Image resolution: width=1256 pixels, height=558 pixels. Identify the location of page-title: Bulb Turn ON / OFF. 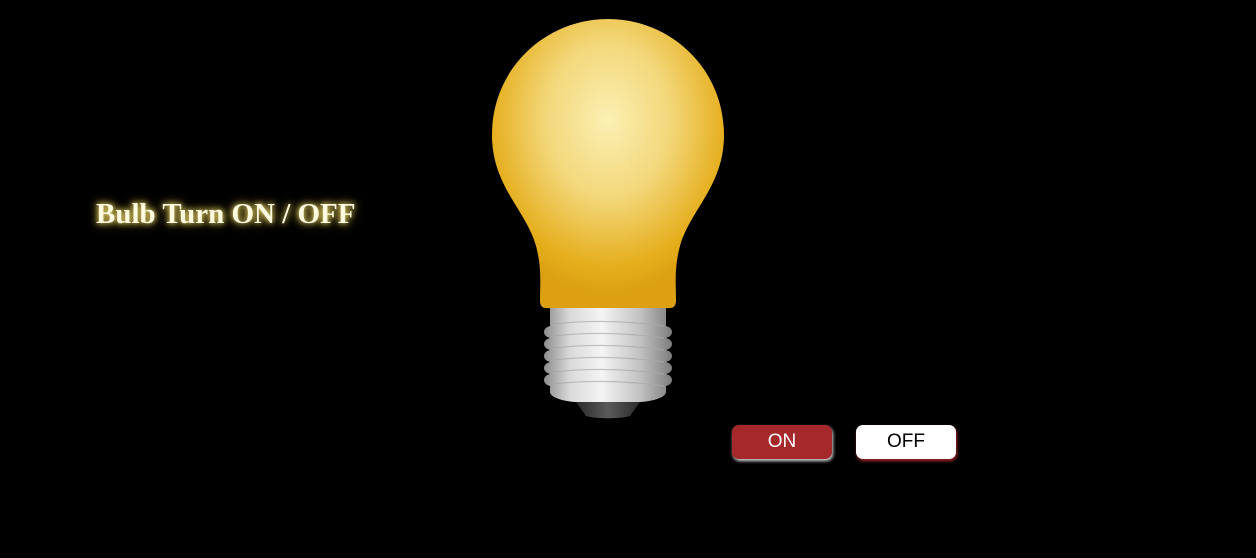
(226, 214).